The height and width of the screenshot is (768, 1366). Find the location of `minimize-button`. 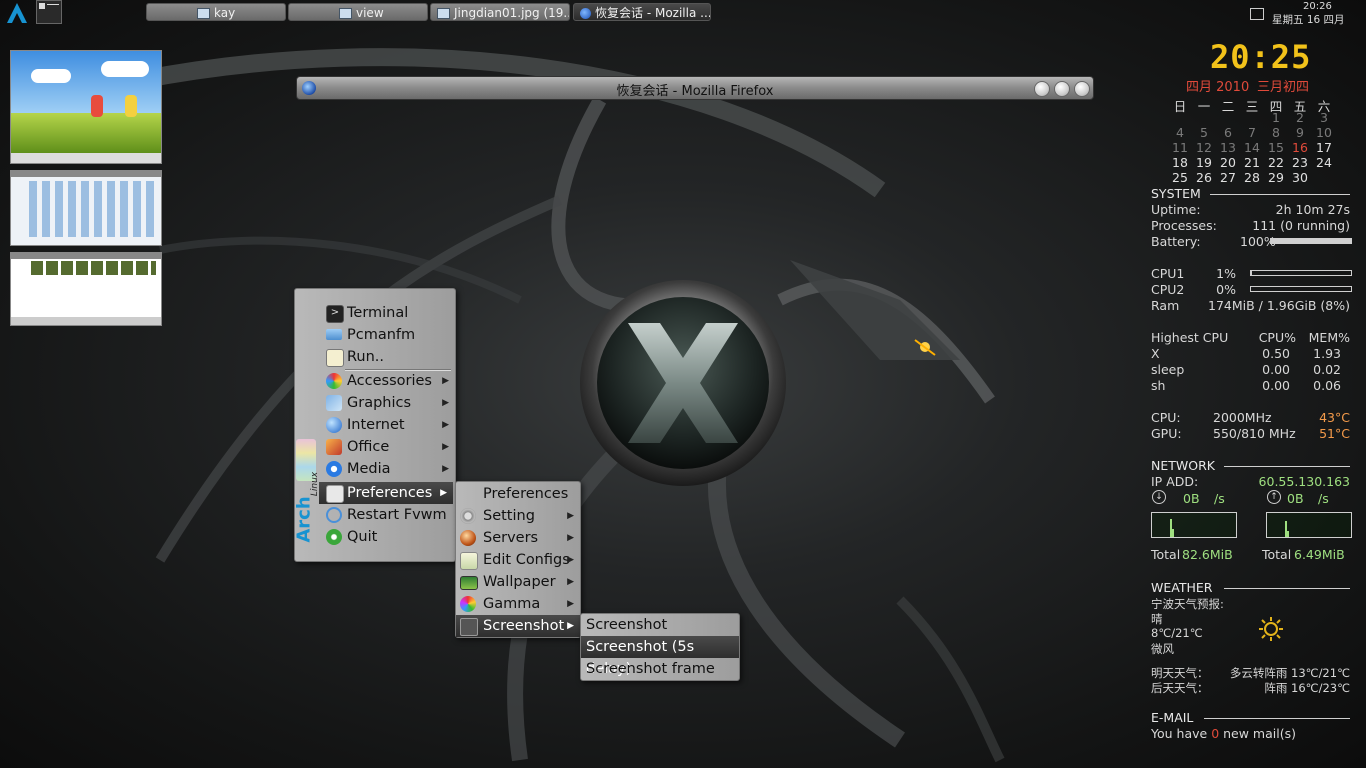

minimize-button is located at coordinates (1042, 89).